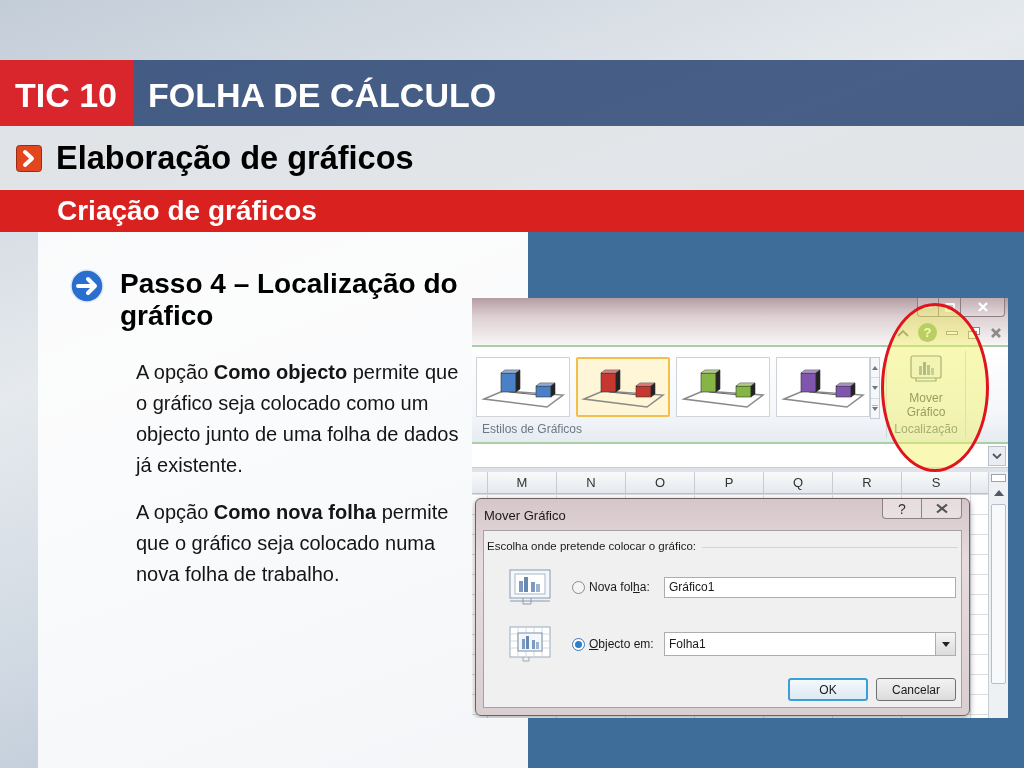 The height and width of the screenshot is (768, 1024). Describe the element at coordinates (293, 543) in the screenshot. I see `body-paragraph: A opção Como nova folha permite que o gráfico seja colocado numa nova folha de trabalho.` at that location.